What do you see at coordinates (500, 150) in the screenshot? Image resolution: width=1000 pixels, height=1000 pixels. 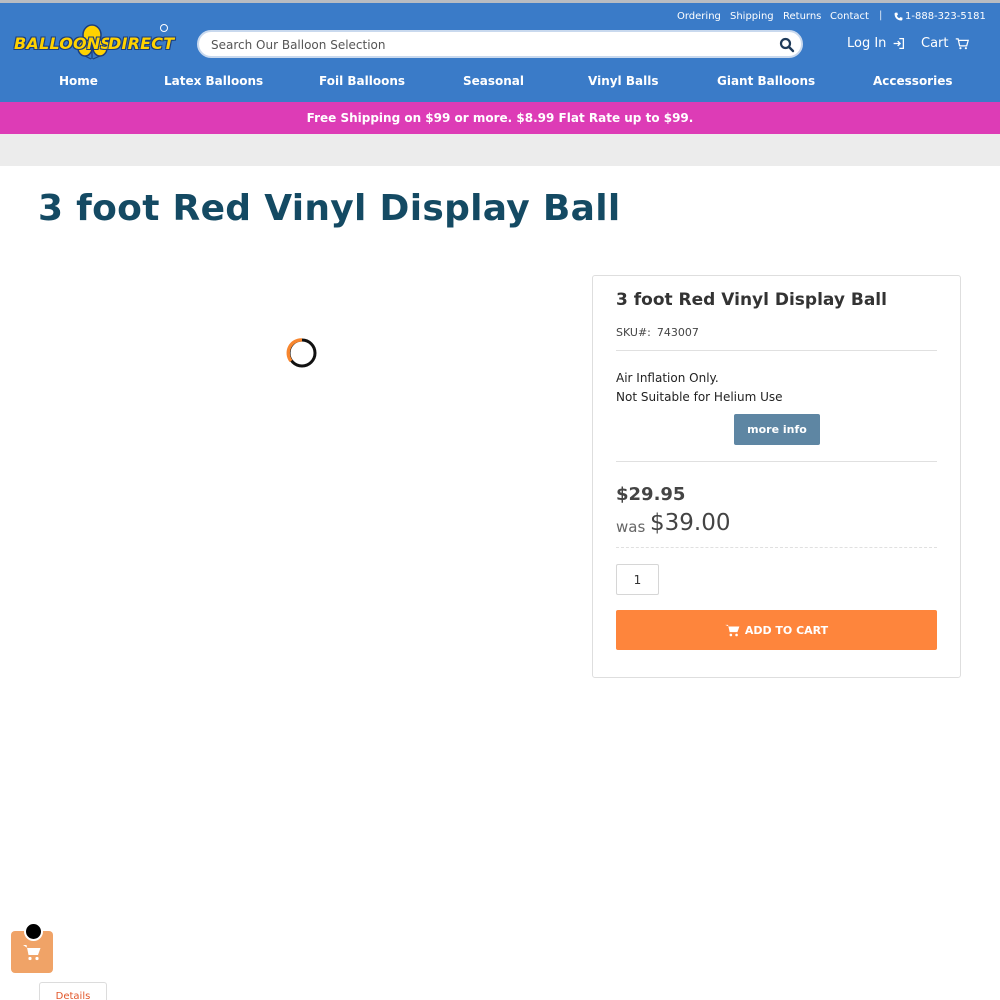 I see `breadcrumb-bar` at bounding box center [500, 150].